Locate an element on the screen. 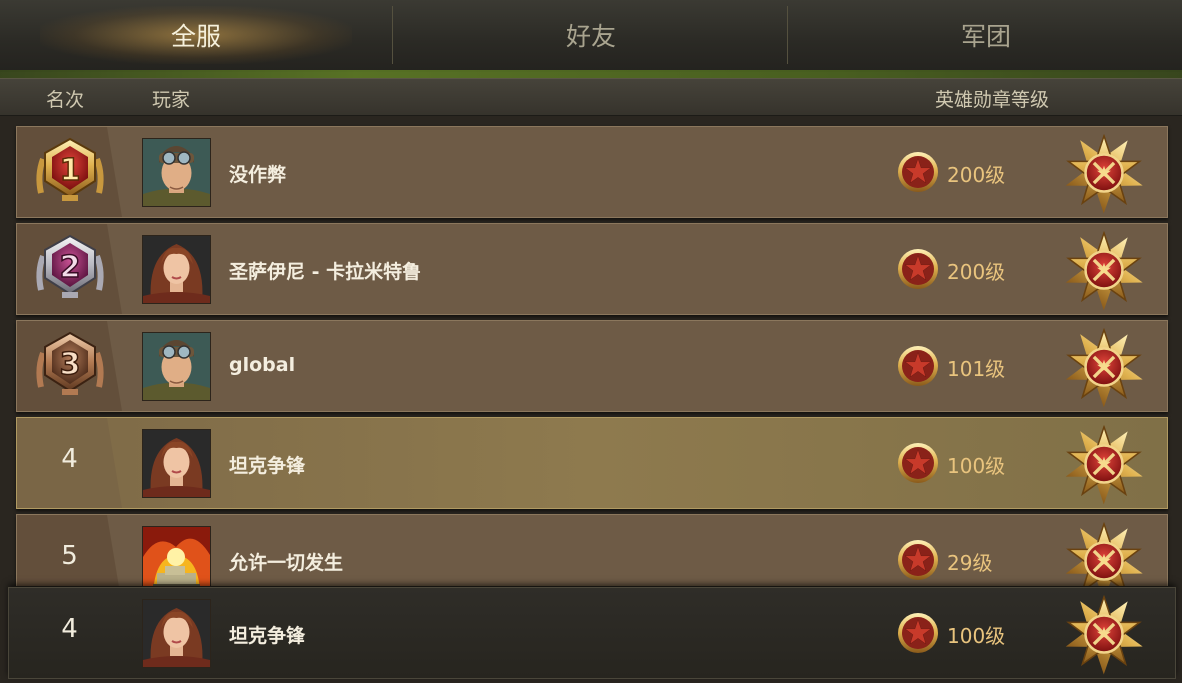 The width and height of the screenshot is (1182, 683). bronze-rank-medal-icon: 3 is located at coordinates (70, 363).